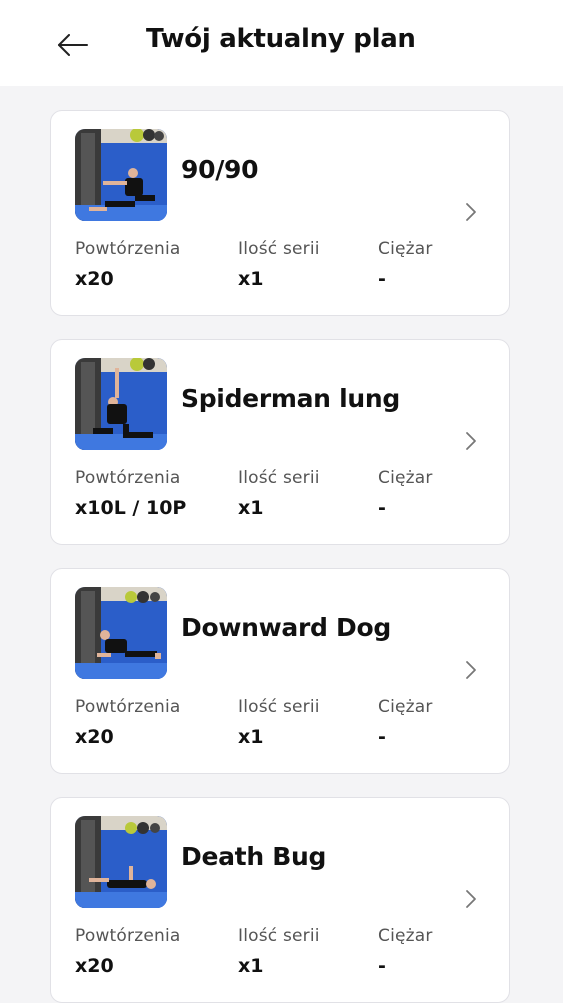  What do you see at coordinates (286, 627) in the screenshot?
I see `exercise-name: Downward Dog` at bounding box center [286, 627].